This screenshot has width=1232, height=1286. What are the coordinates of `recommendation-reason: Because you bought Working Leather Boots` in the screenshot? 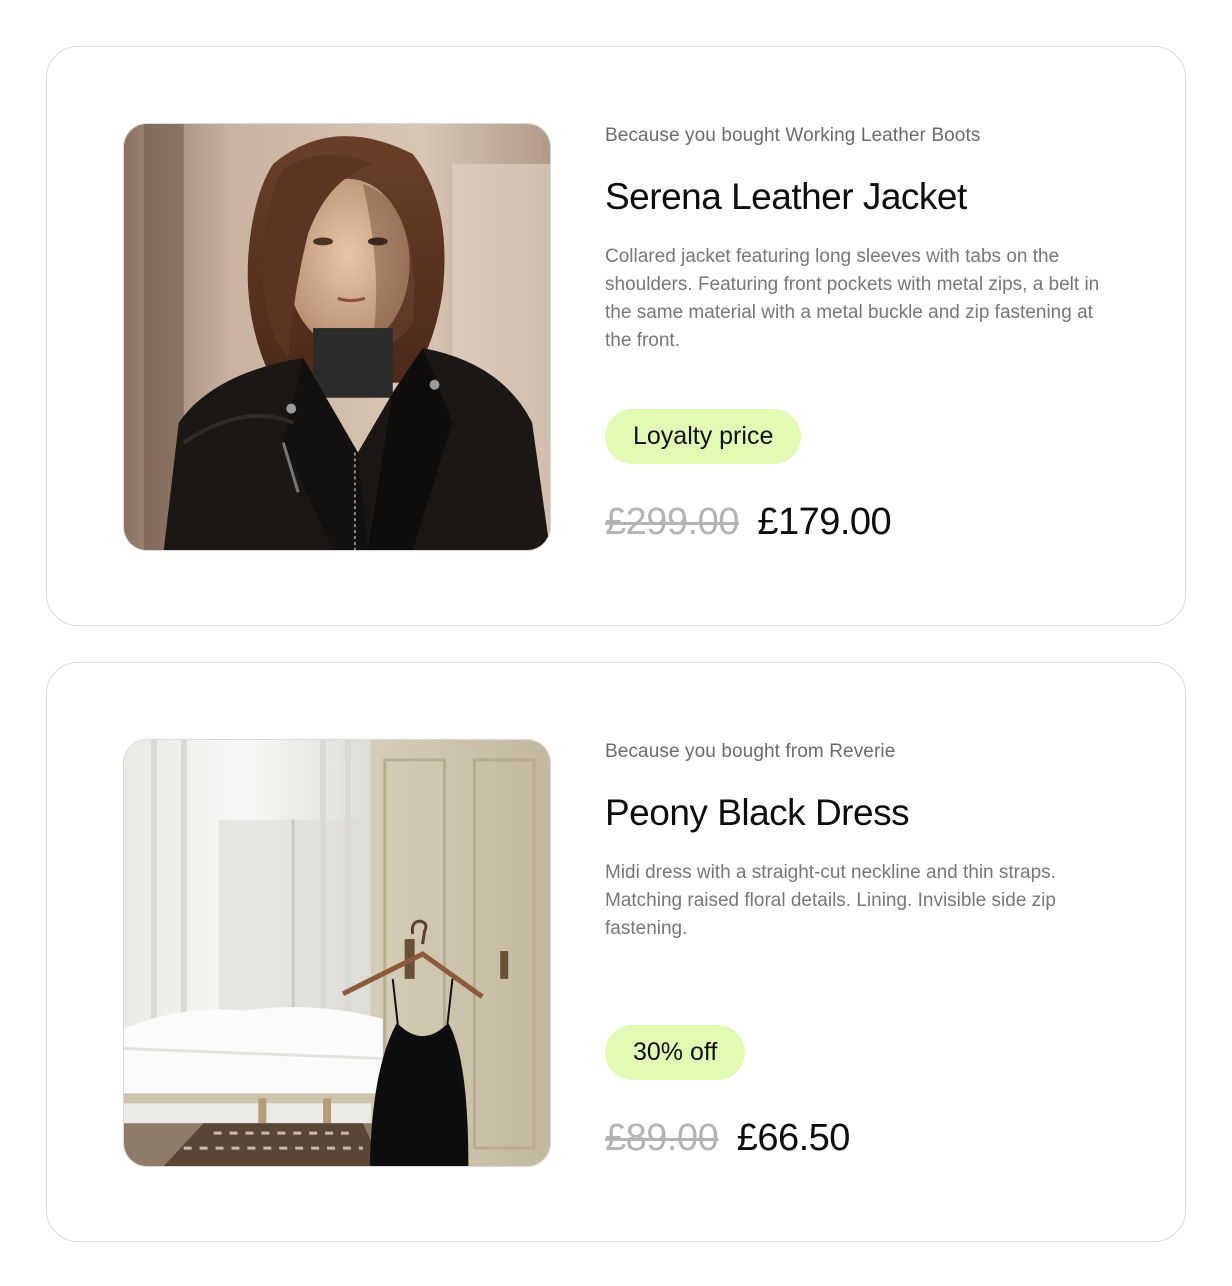 It's located at (793, 135).